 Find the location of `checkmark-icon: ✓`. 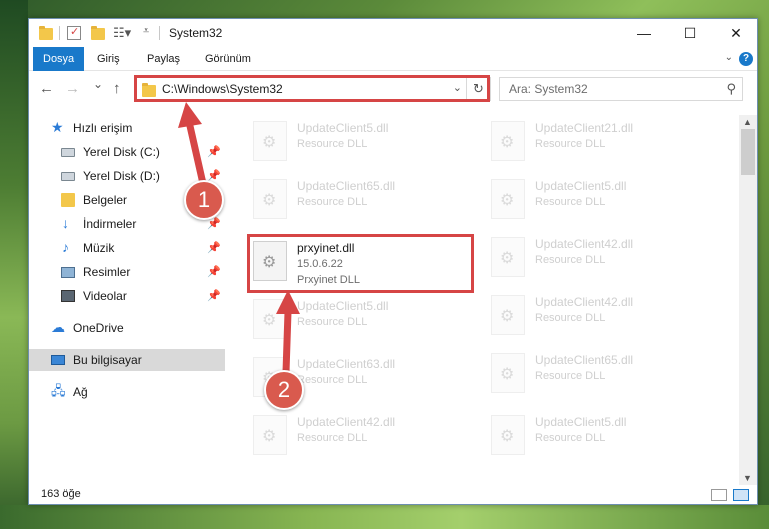

checkmark-icon: ✓ is located at coordinates (75, 32).